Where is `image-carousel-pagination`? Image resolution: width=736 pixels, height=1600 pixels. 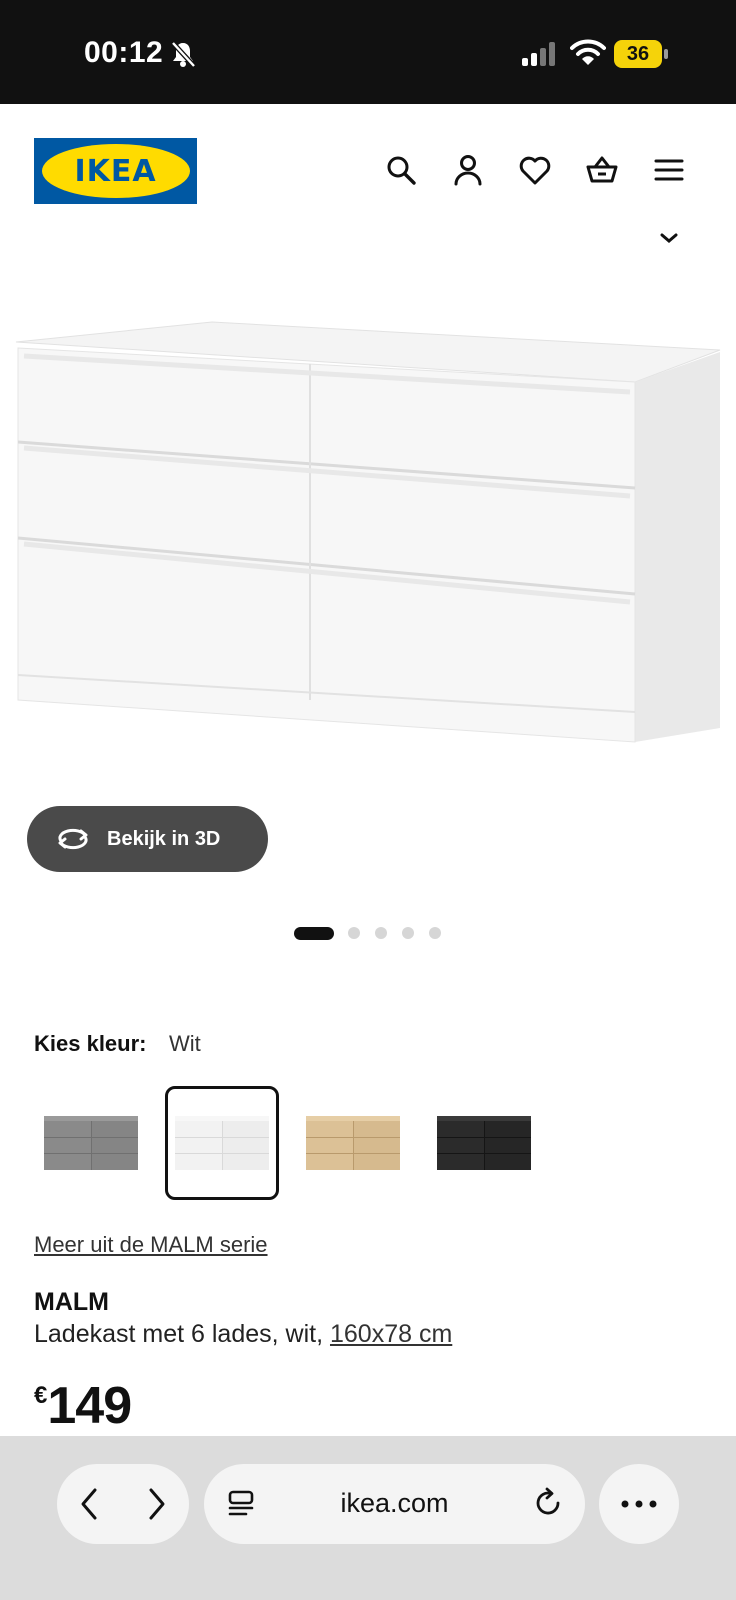
image-carousel-pagination is located at coordinates (375, 933).